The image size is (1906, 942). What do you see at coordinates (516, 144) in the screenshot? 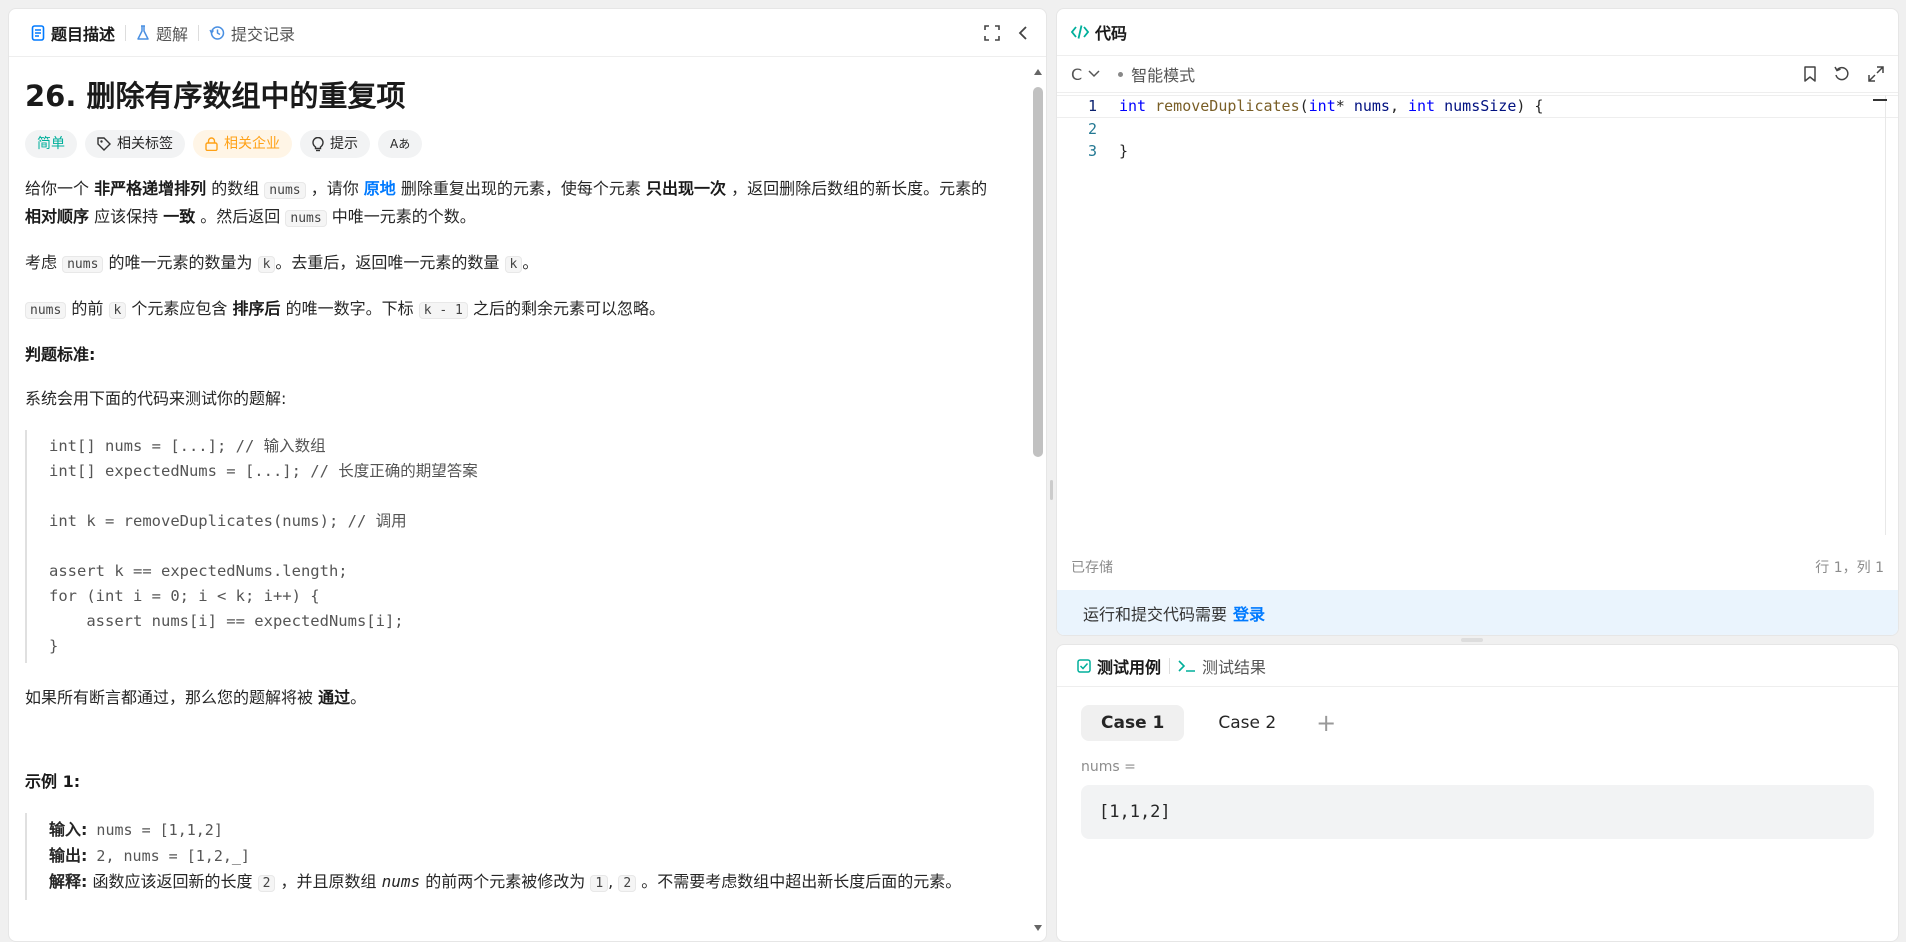
I see `problem-badges: 简单 相关标签 相关企业 提示 Aあ` at bounding box center [516, 144].